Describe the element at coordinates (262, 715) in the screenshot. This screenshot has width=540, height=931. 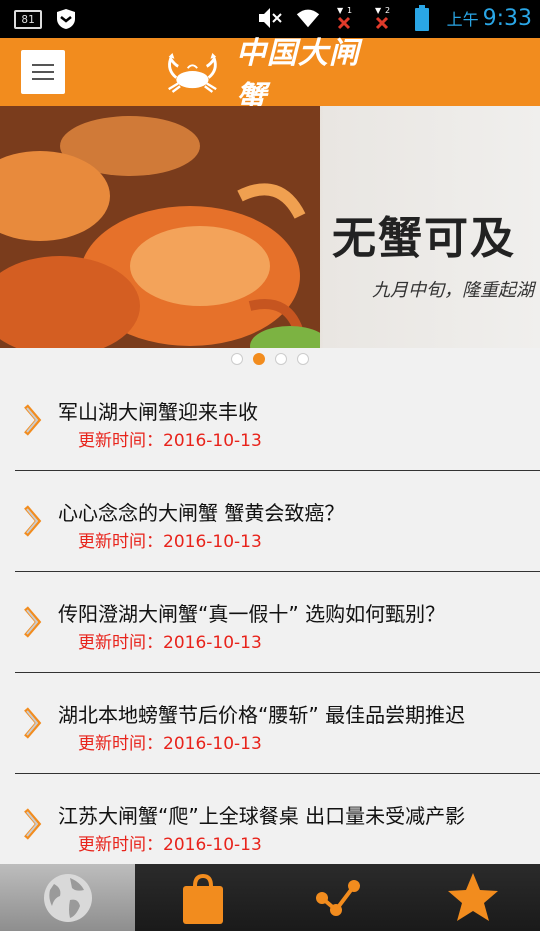
I see `news-title: 湖北本地螃蟹节后价格“腰斩” 最佳品尝期推迟` at that location.